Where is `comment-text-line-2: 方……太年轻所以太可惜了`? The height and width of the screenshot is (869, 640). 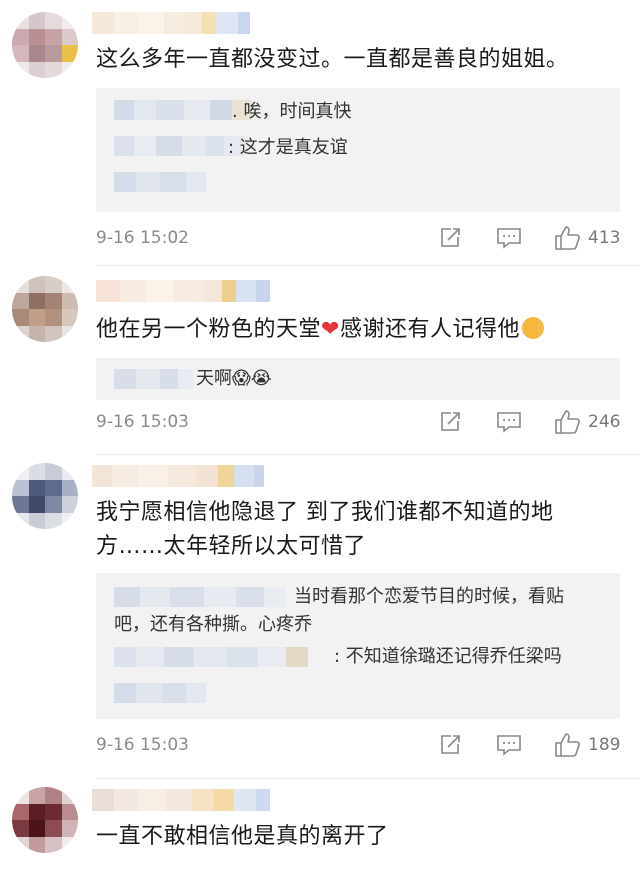 comment-text-line-2: 方……太年轻所以太可惜了 is located at coordinates (231, 546).